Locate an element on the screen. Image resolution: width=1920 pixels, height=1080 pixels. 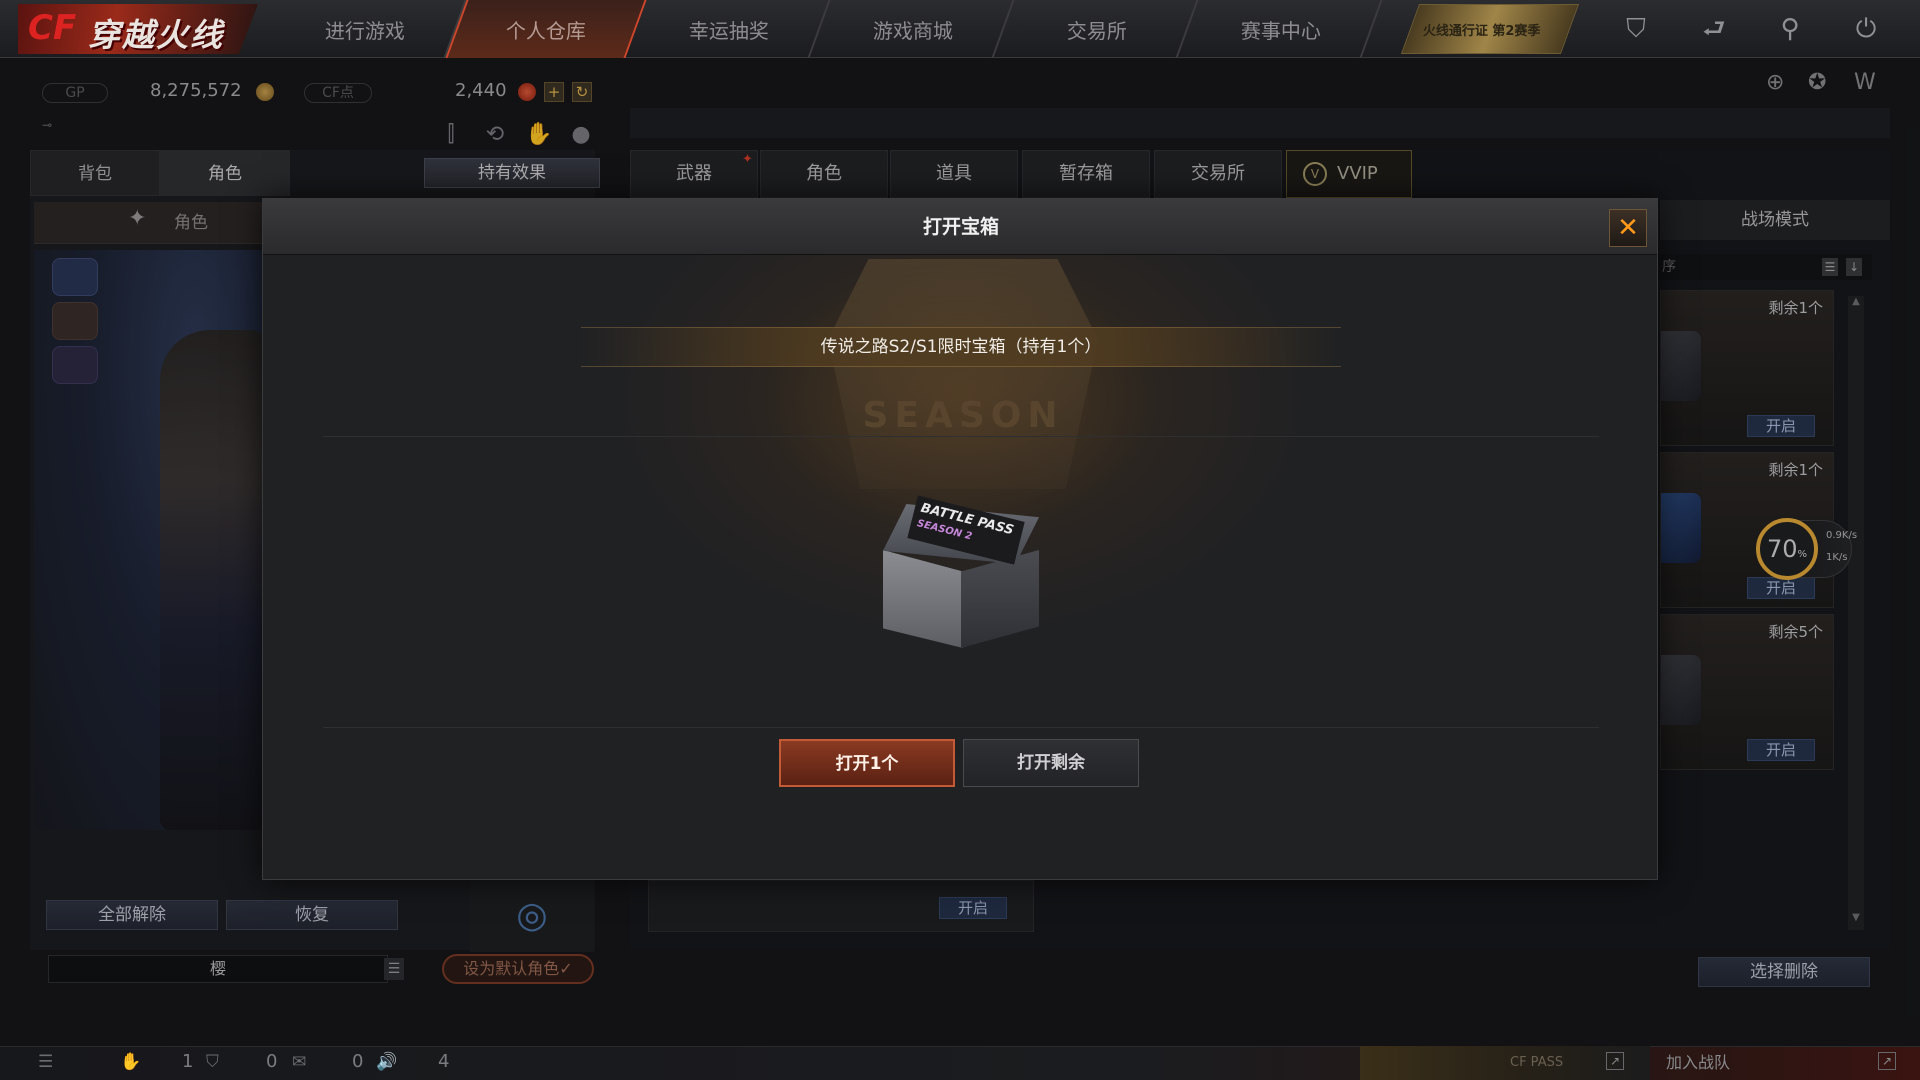
close-button: ✕ is located at coordinates (1628, 228).